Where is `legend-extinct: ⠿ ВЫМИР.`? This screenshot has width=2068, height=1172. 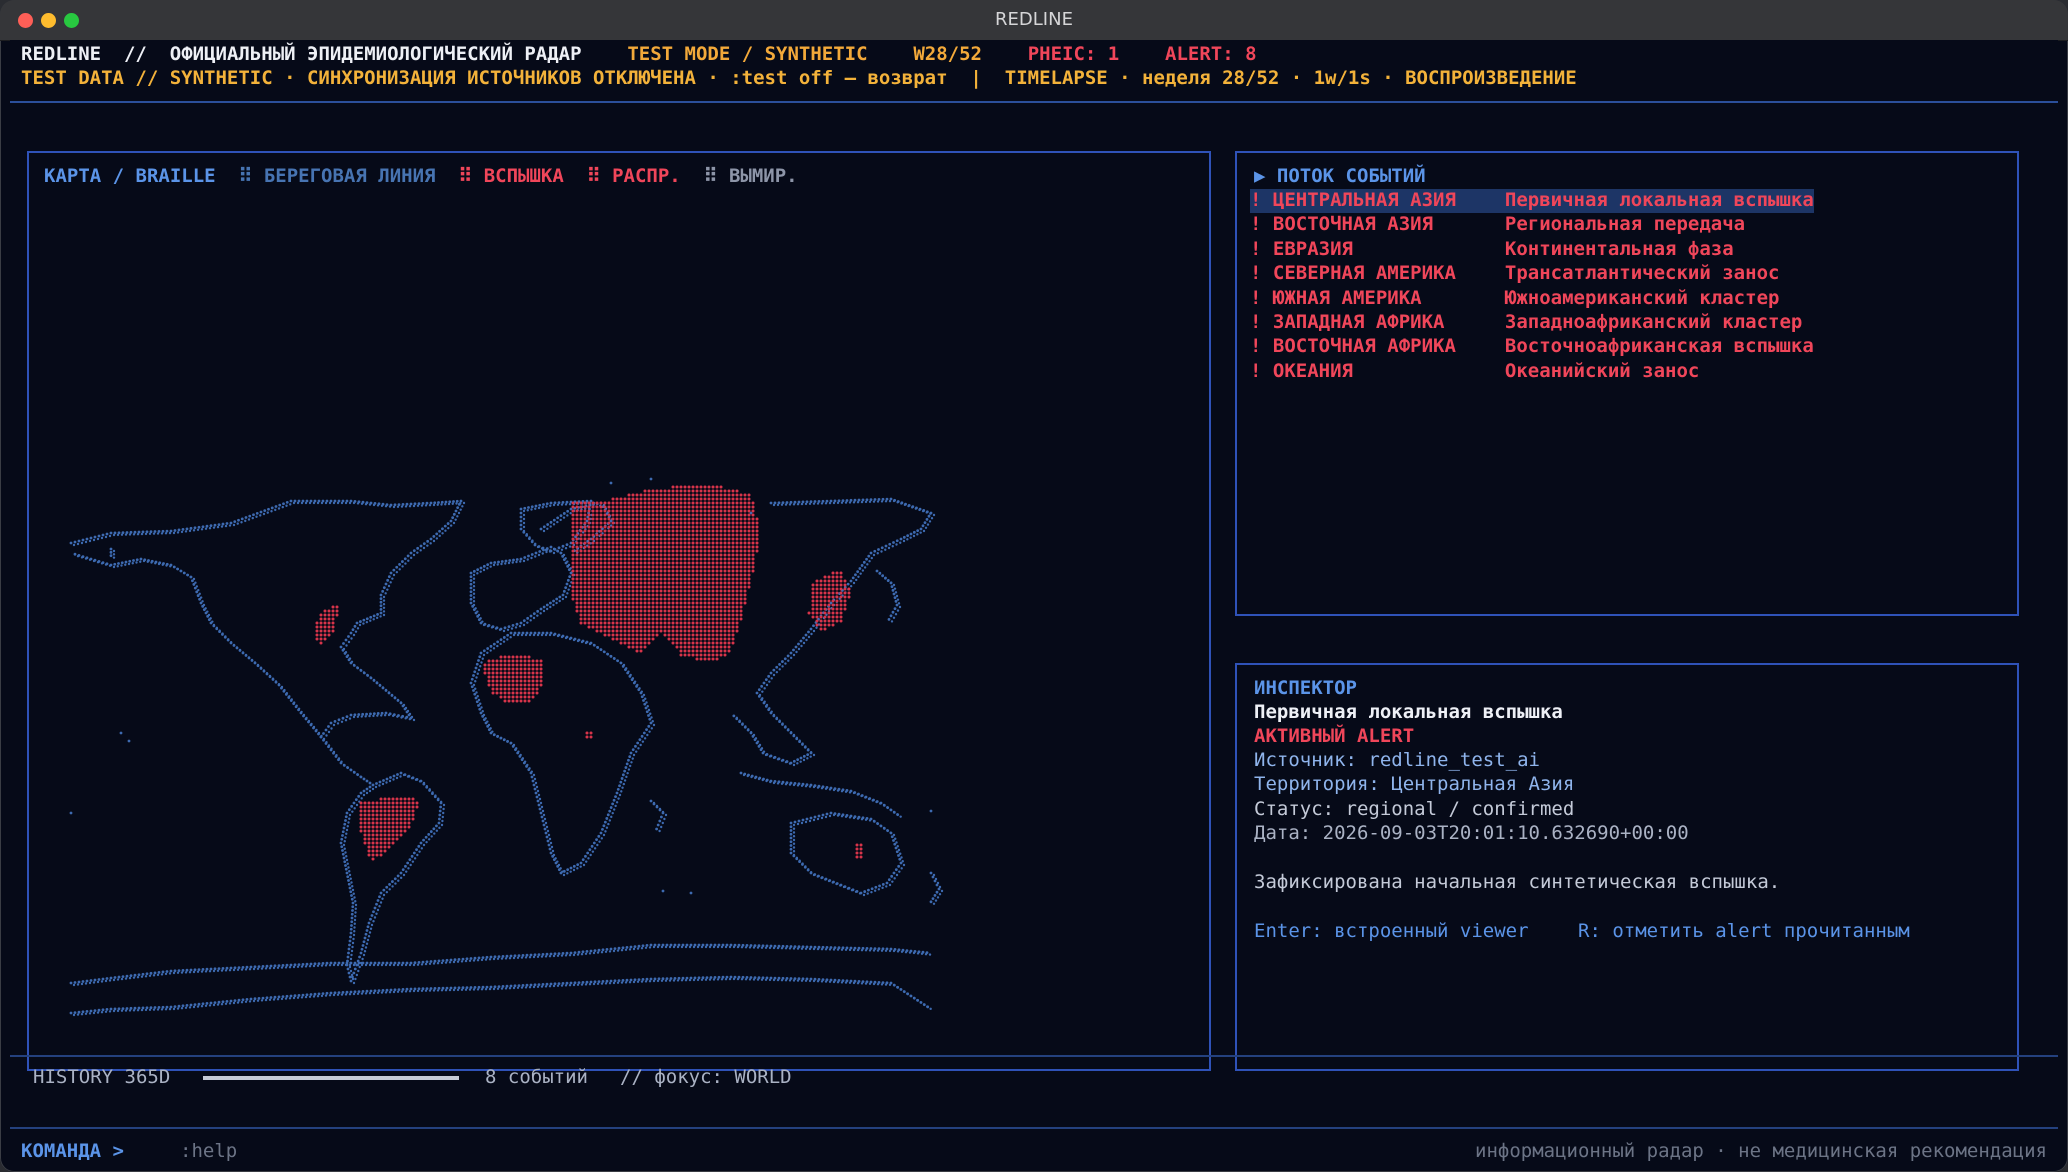 legend-extinct: ⠿ ВЫМИР. is located at coordinates (751, 176).